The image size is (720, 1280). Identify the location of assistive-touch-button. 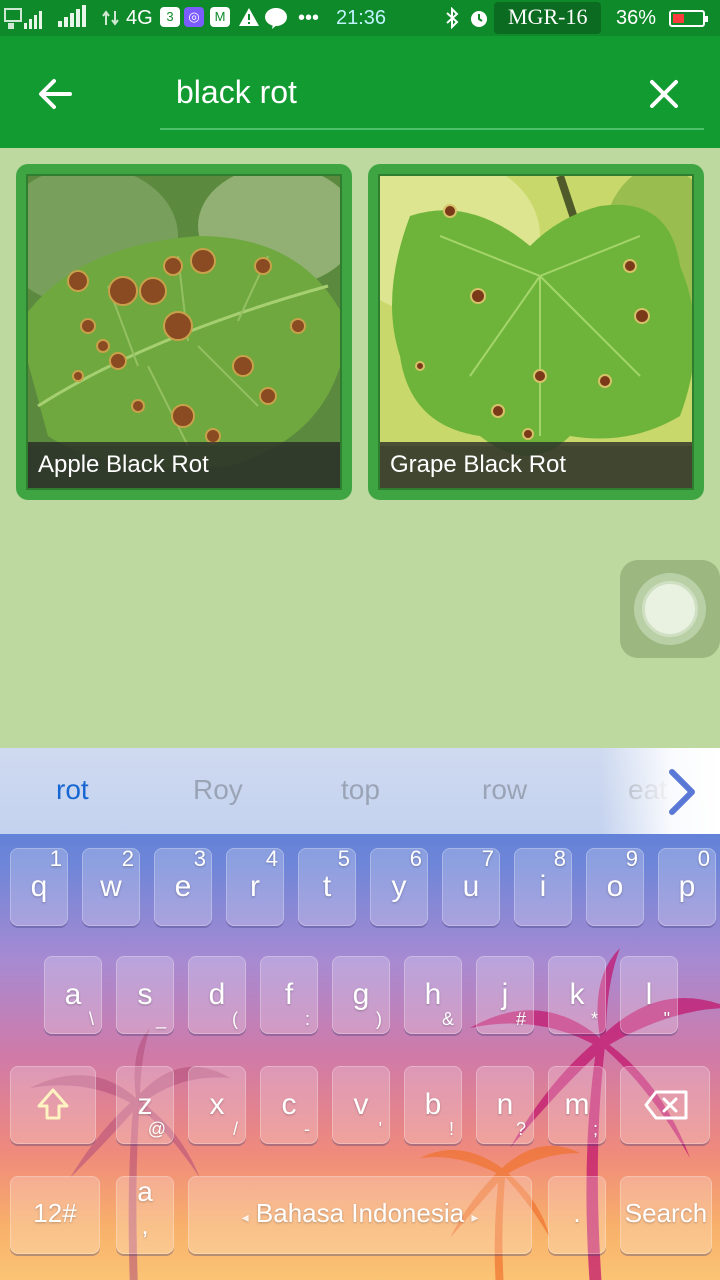
(670, 609).